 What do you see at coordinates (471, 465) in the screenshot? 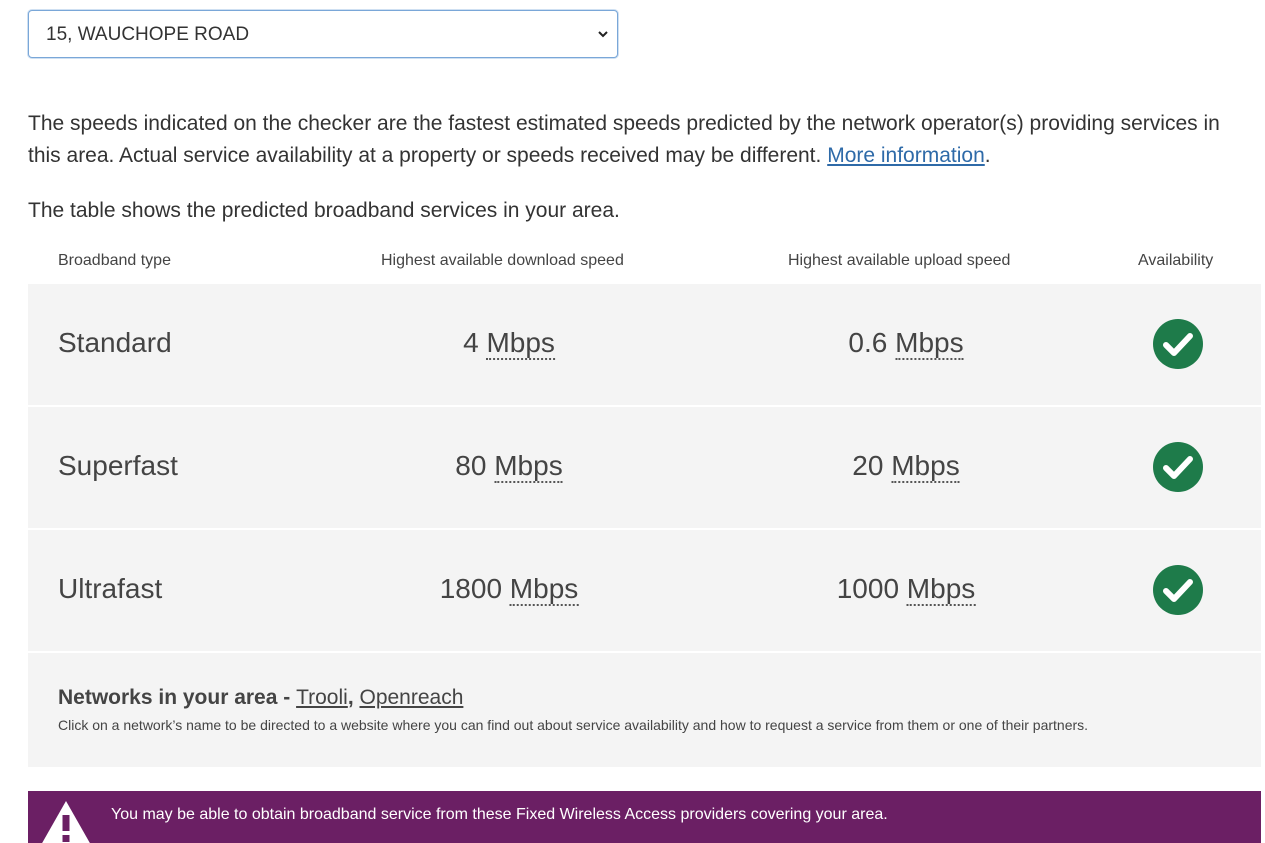
I see `download-value: 80` at bounding box center [471, 465].